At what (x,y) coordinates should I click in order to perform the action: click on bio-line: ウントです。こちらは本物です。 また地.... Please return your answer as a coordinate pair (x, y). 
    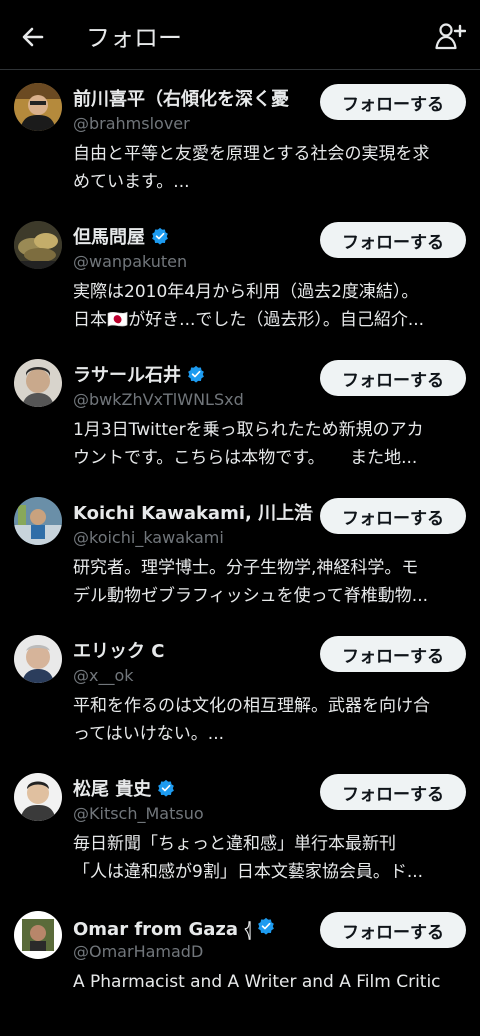
    Looking at the image, I should click on (245, 458).